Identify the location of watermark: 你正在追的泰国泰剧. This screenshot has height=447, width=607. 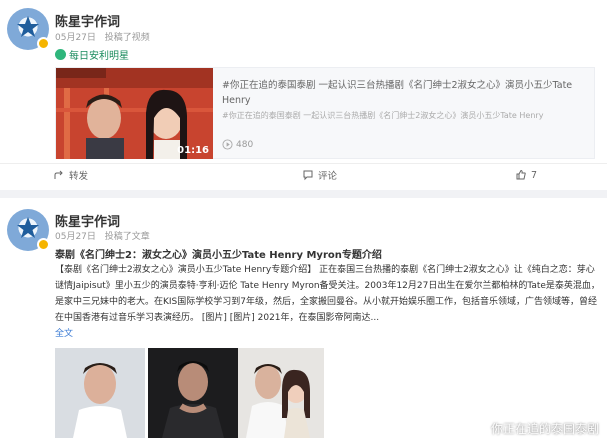
(536, 428).